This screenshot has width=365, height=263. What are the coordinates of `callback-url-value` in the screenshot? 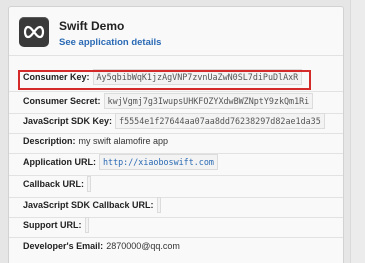 It's located at (89, 184).